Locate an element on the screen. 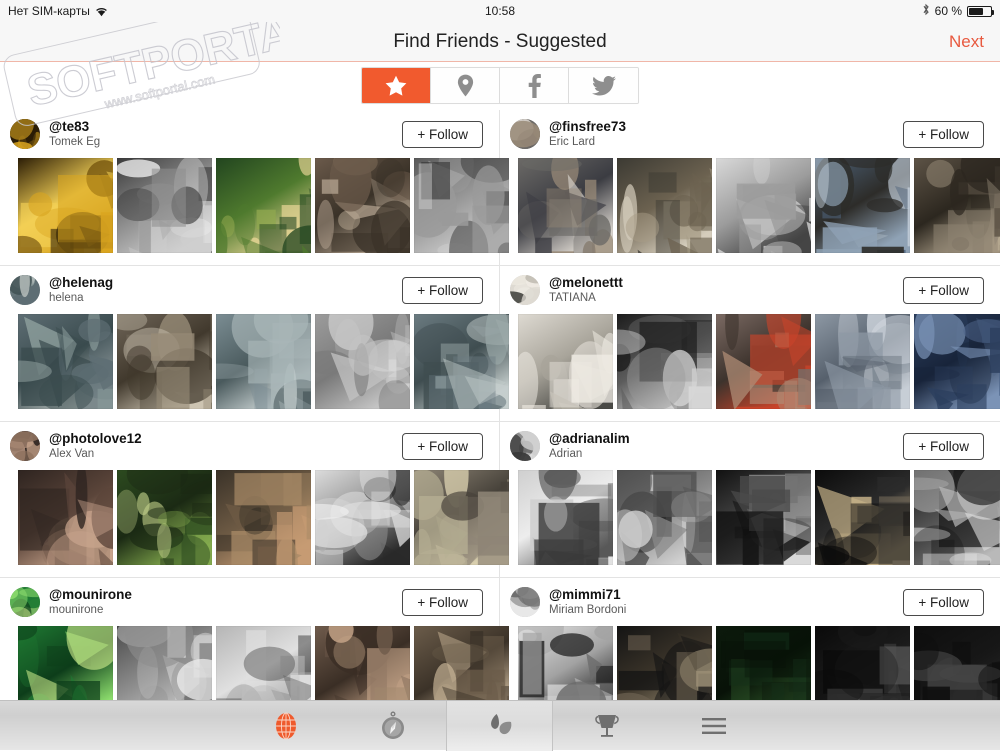 The height and width of the screenshot is (751, 1000). segmented-control-container is located at coordinates (500, 86).